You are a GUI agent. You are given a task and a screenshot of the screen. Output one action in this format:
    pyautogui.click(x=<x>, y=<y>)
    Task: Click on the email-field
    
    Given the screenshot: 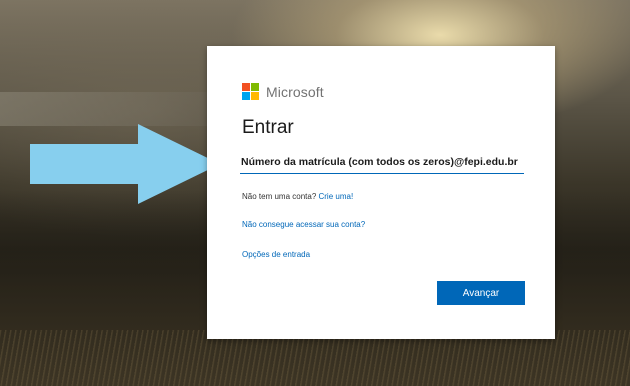 What is the action you would take?
    pyautogui.click(x=382, y=162)
    